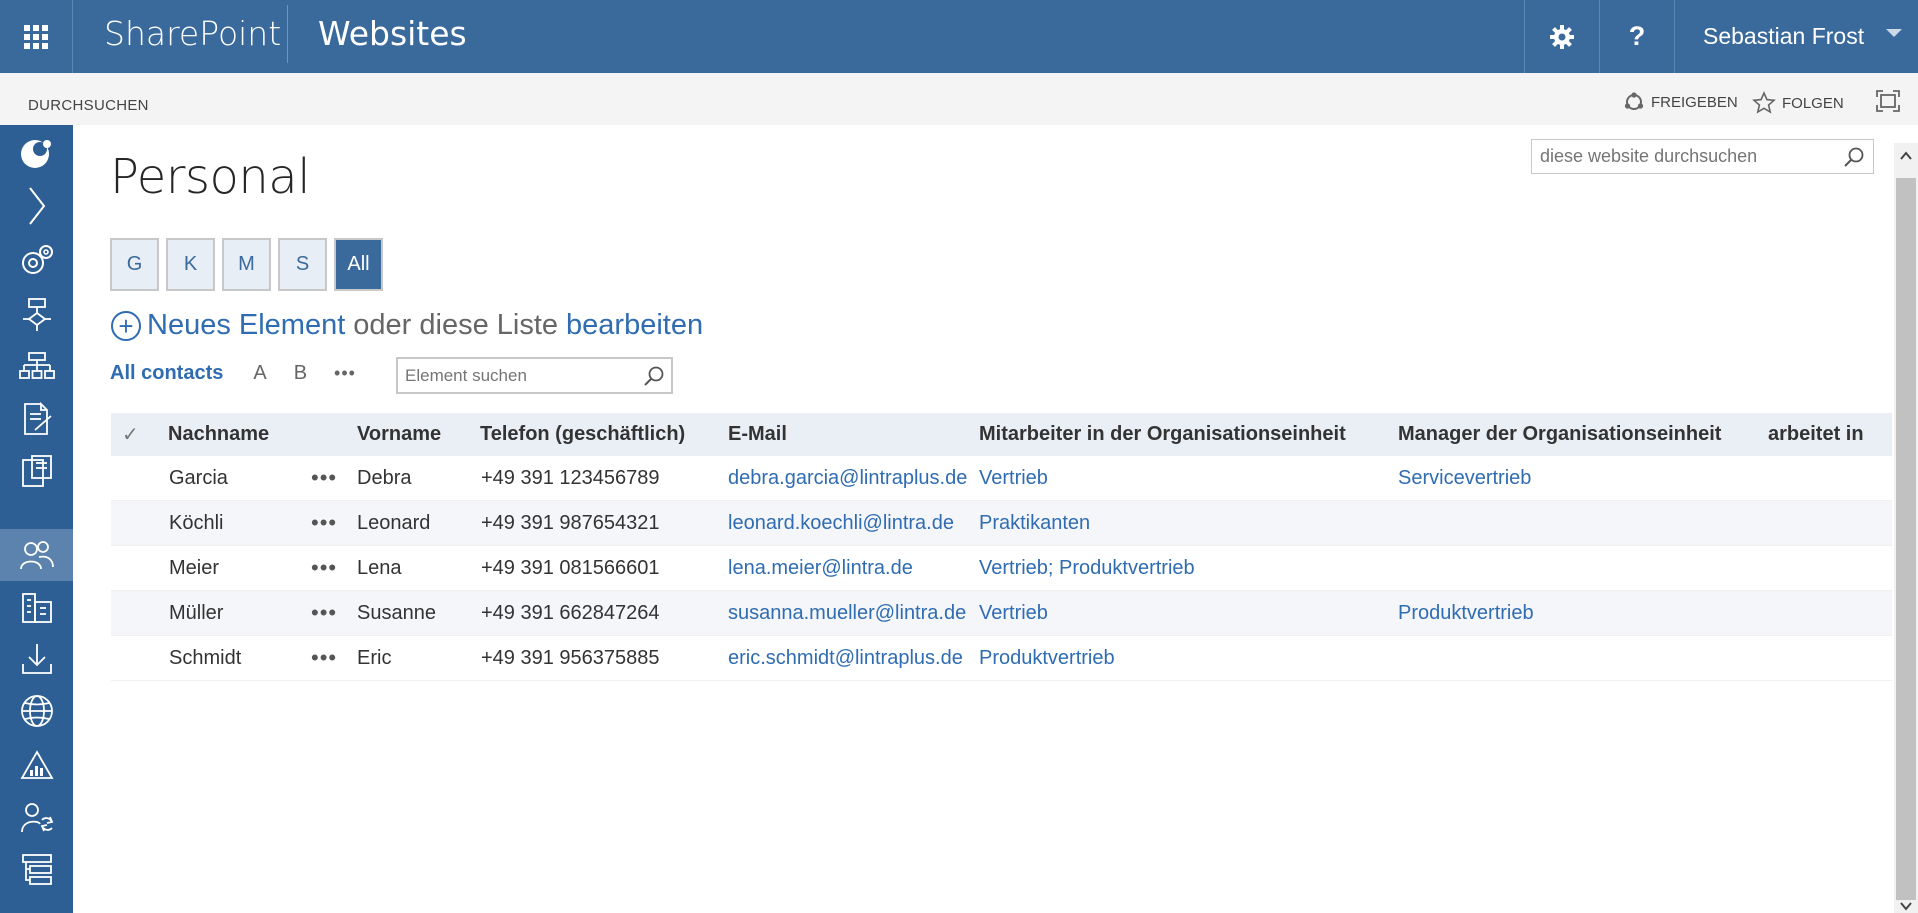 The height and width of the screenshot is (913, 1918). I want to click on app-launcher-button, so click(36, 36).